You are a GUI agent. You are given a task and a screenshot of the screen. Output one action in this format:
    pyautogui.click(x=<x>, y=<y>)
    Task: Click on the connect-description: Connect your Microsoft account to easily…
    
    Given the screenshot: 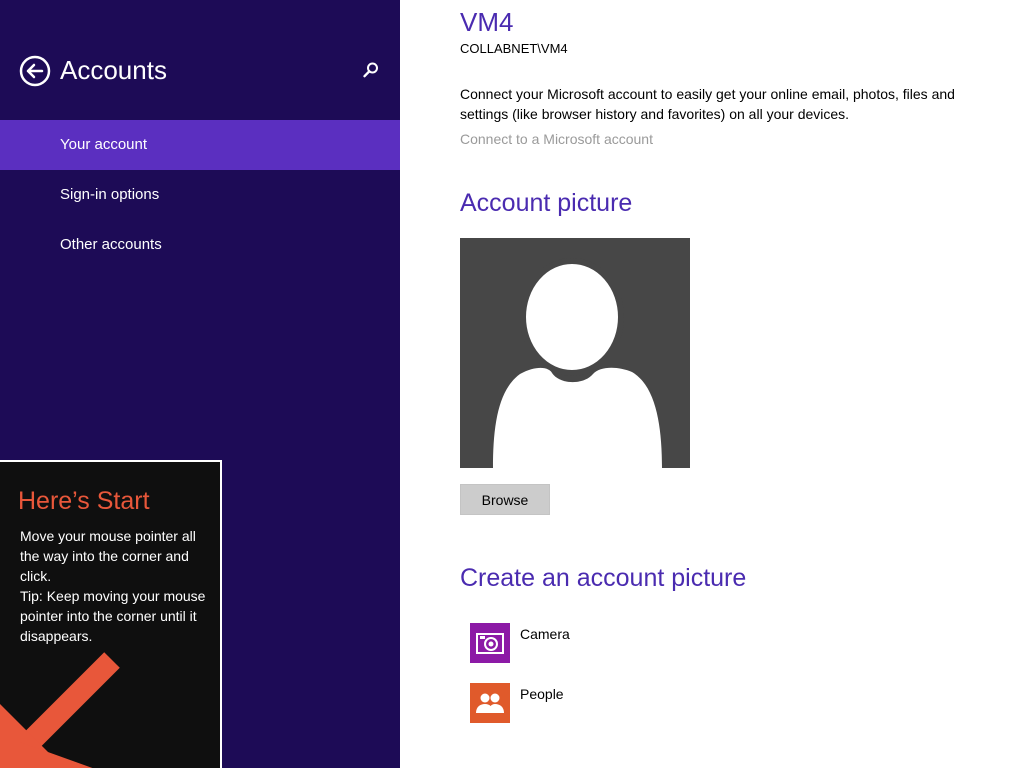 What is the action you would take?
    pyautogui.click(x=707, y=104)
    